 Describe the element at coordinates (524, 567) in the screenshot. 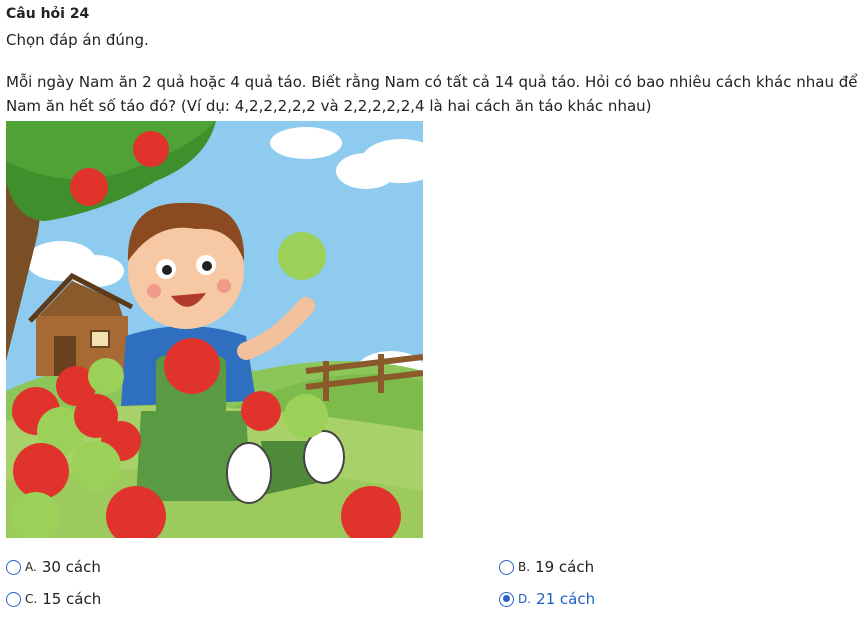

I see `option-letter: B.` at that location.